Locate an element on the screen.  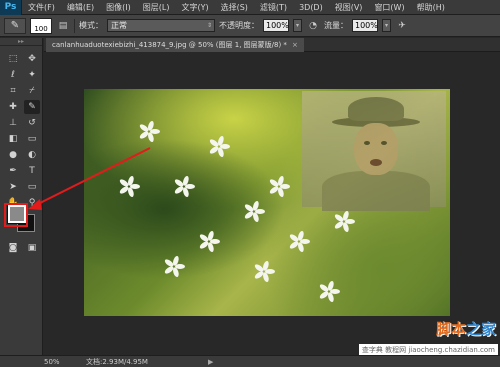
face-shape is located at coordinates (376, 149).